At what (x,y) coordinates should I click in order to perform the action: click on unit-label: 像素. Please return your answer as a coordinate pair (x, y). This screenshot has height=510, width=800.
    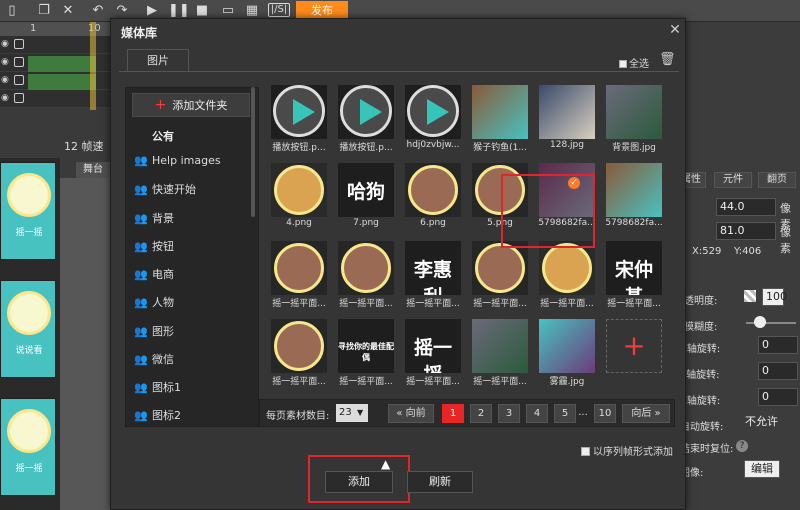
    Looking at the image, I should click on (785, 240).